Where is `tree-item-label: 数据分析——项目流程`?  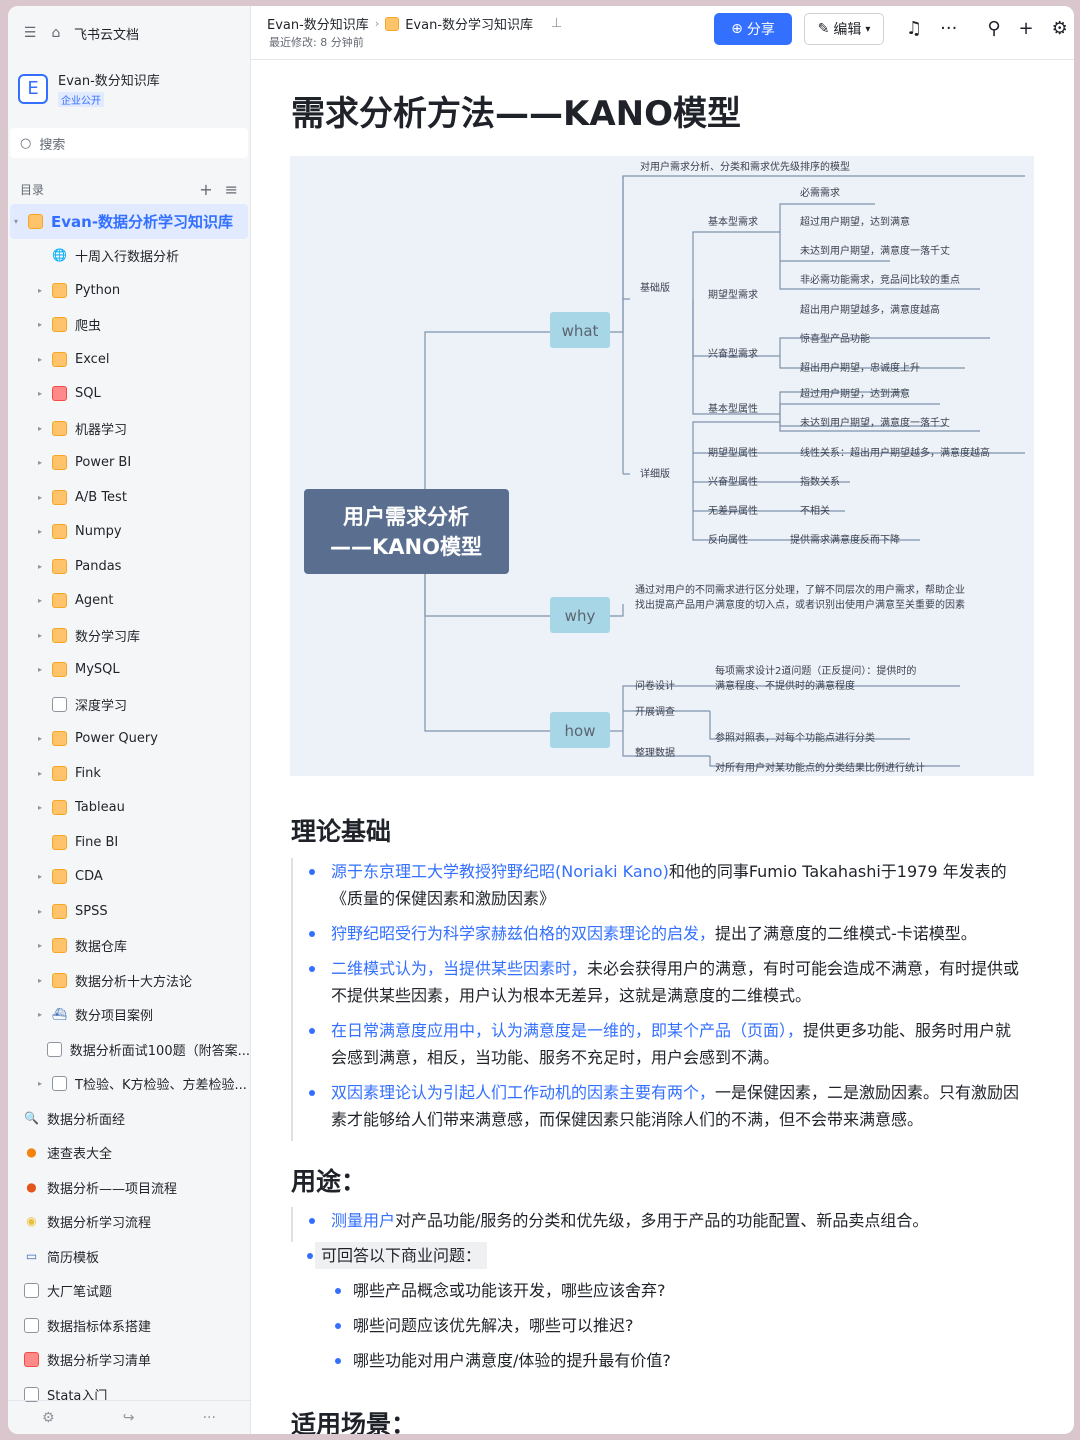 tree-item-label: 数据分析——项目流程 is located at coordinates (112, 1189).